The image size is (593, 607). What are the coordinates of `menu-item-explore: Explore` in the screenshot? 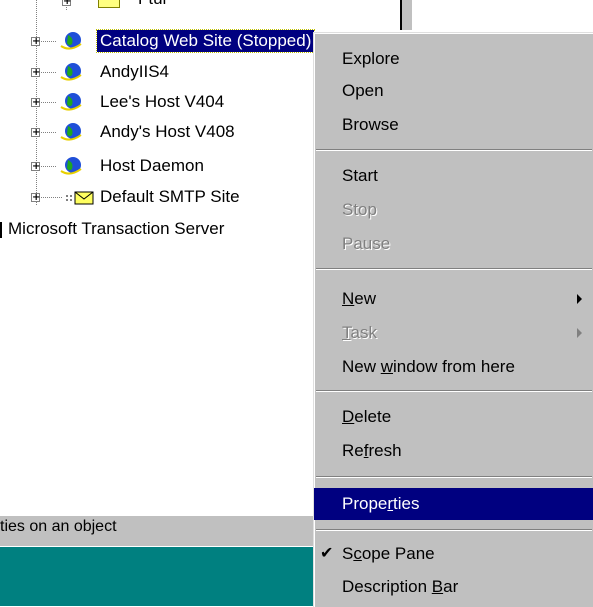 It's located at (453, 59).